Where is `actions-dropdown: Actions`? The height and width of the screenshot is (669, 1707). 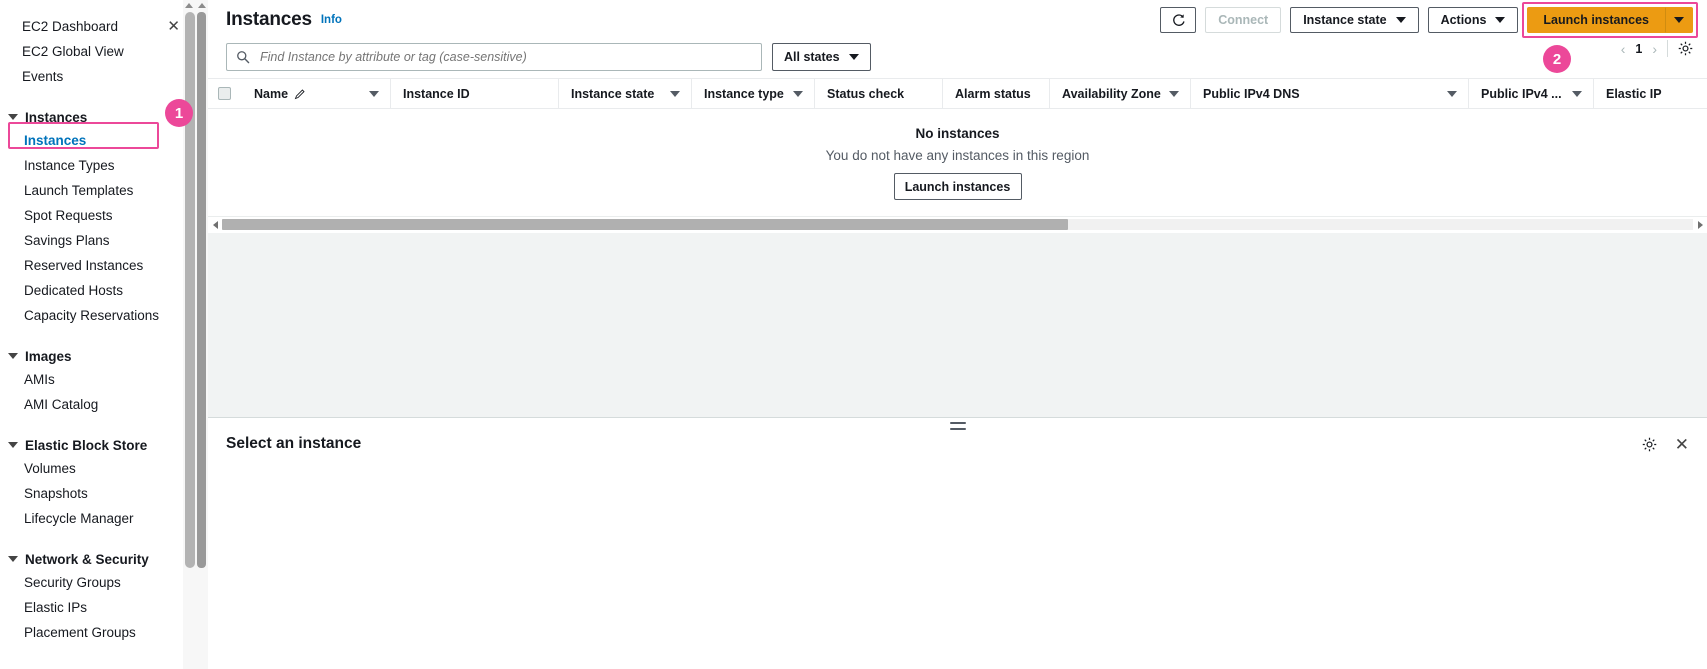
actions-dropdown: Actions is located at coordinates (1473, 20).